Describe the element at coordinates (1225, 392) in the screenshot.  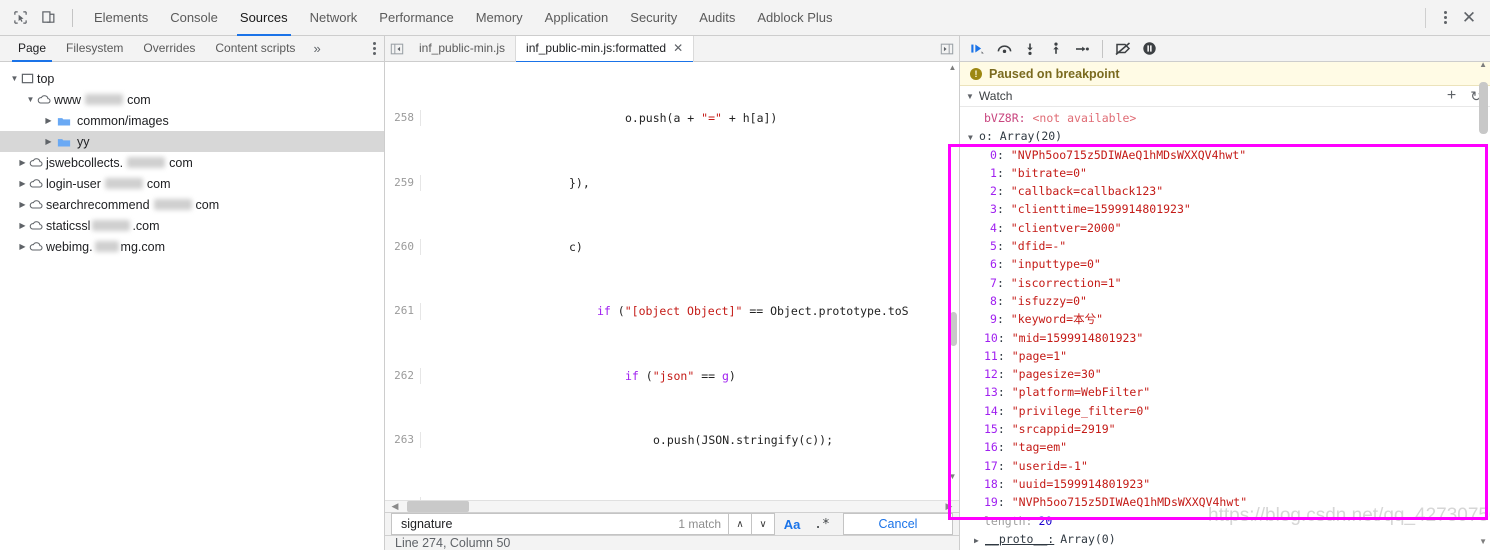
I see `array-entry-row: 13: "platform=WebFilter"` at that location.